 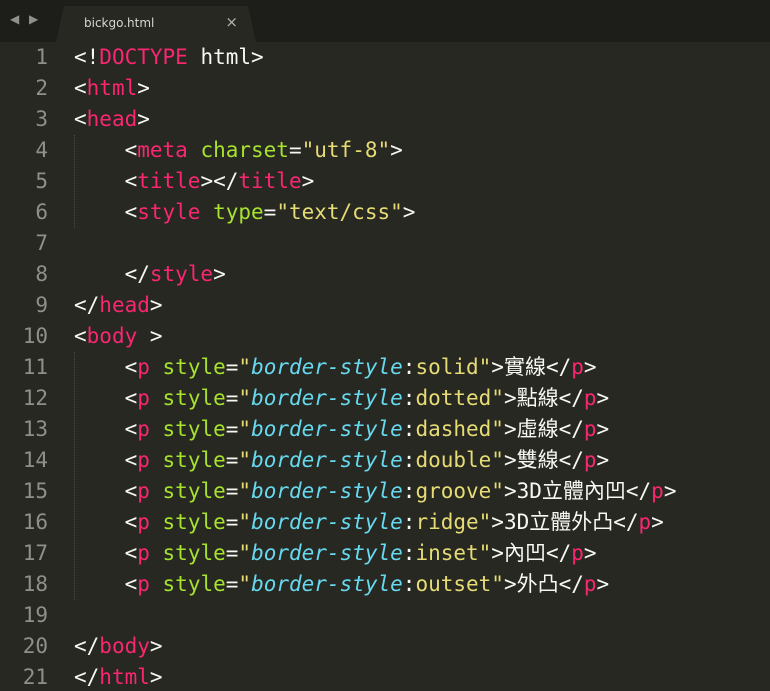 I want to click on code-text: <head>, so click(x=112, y=119).